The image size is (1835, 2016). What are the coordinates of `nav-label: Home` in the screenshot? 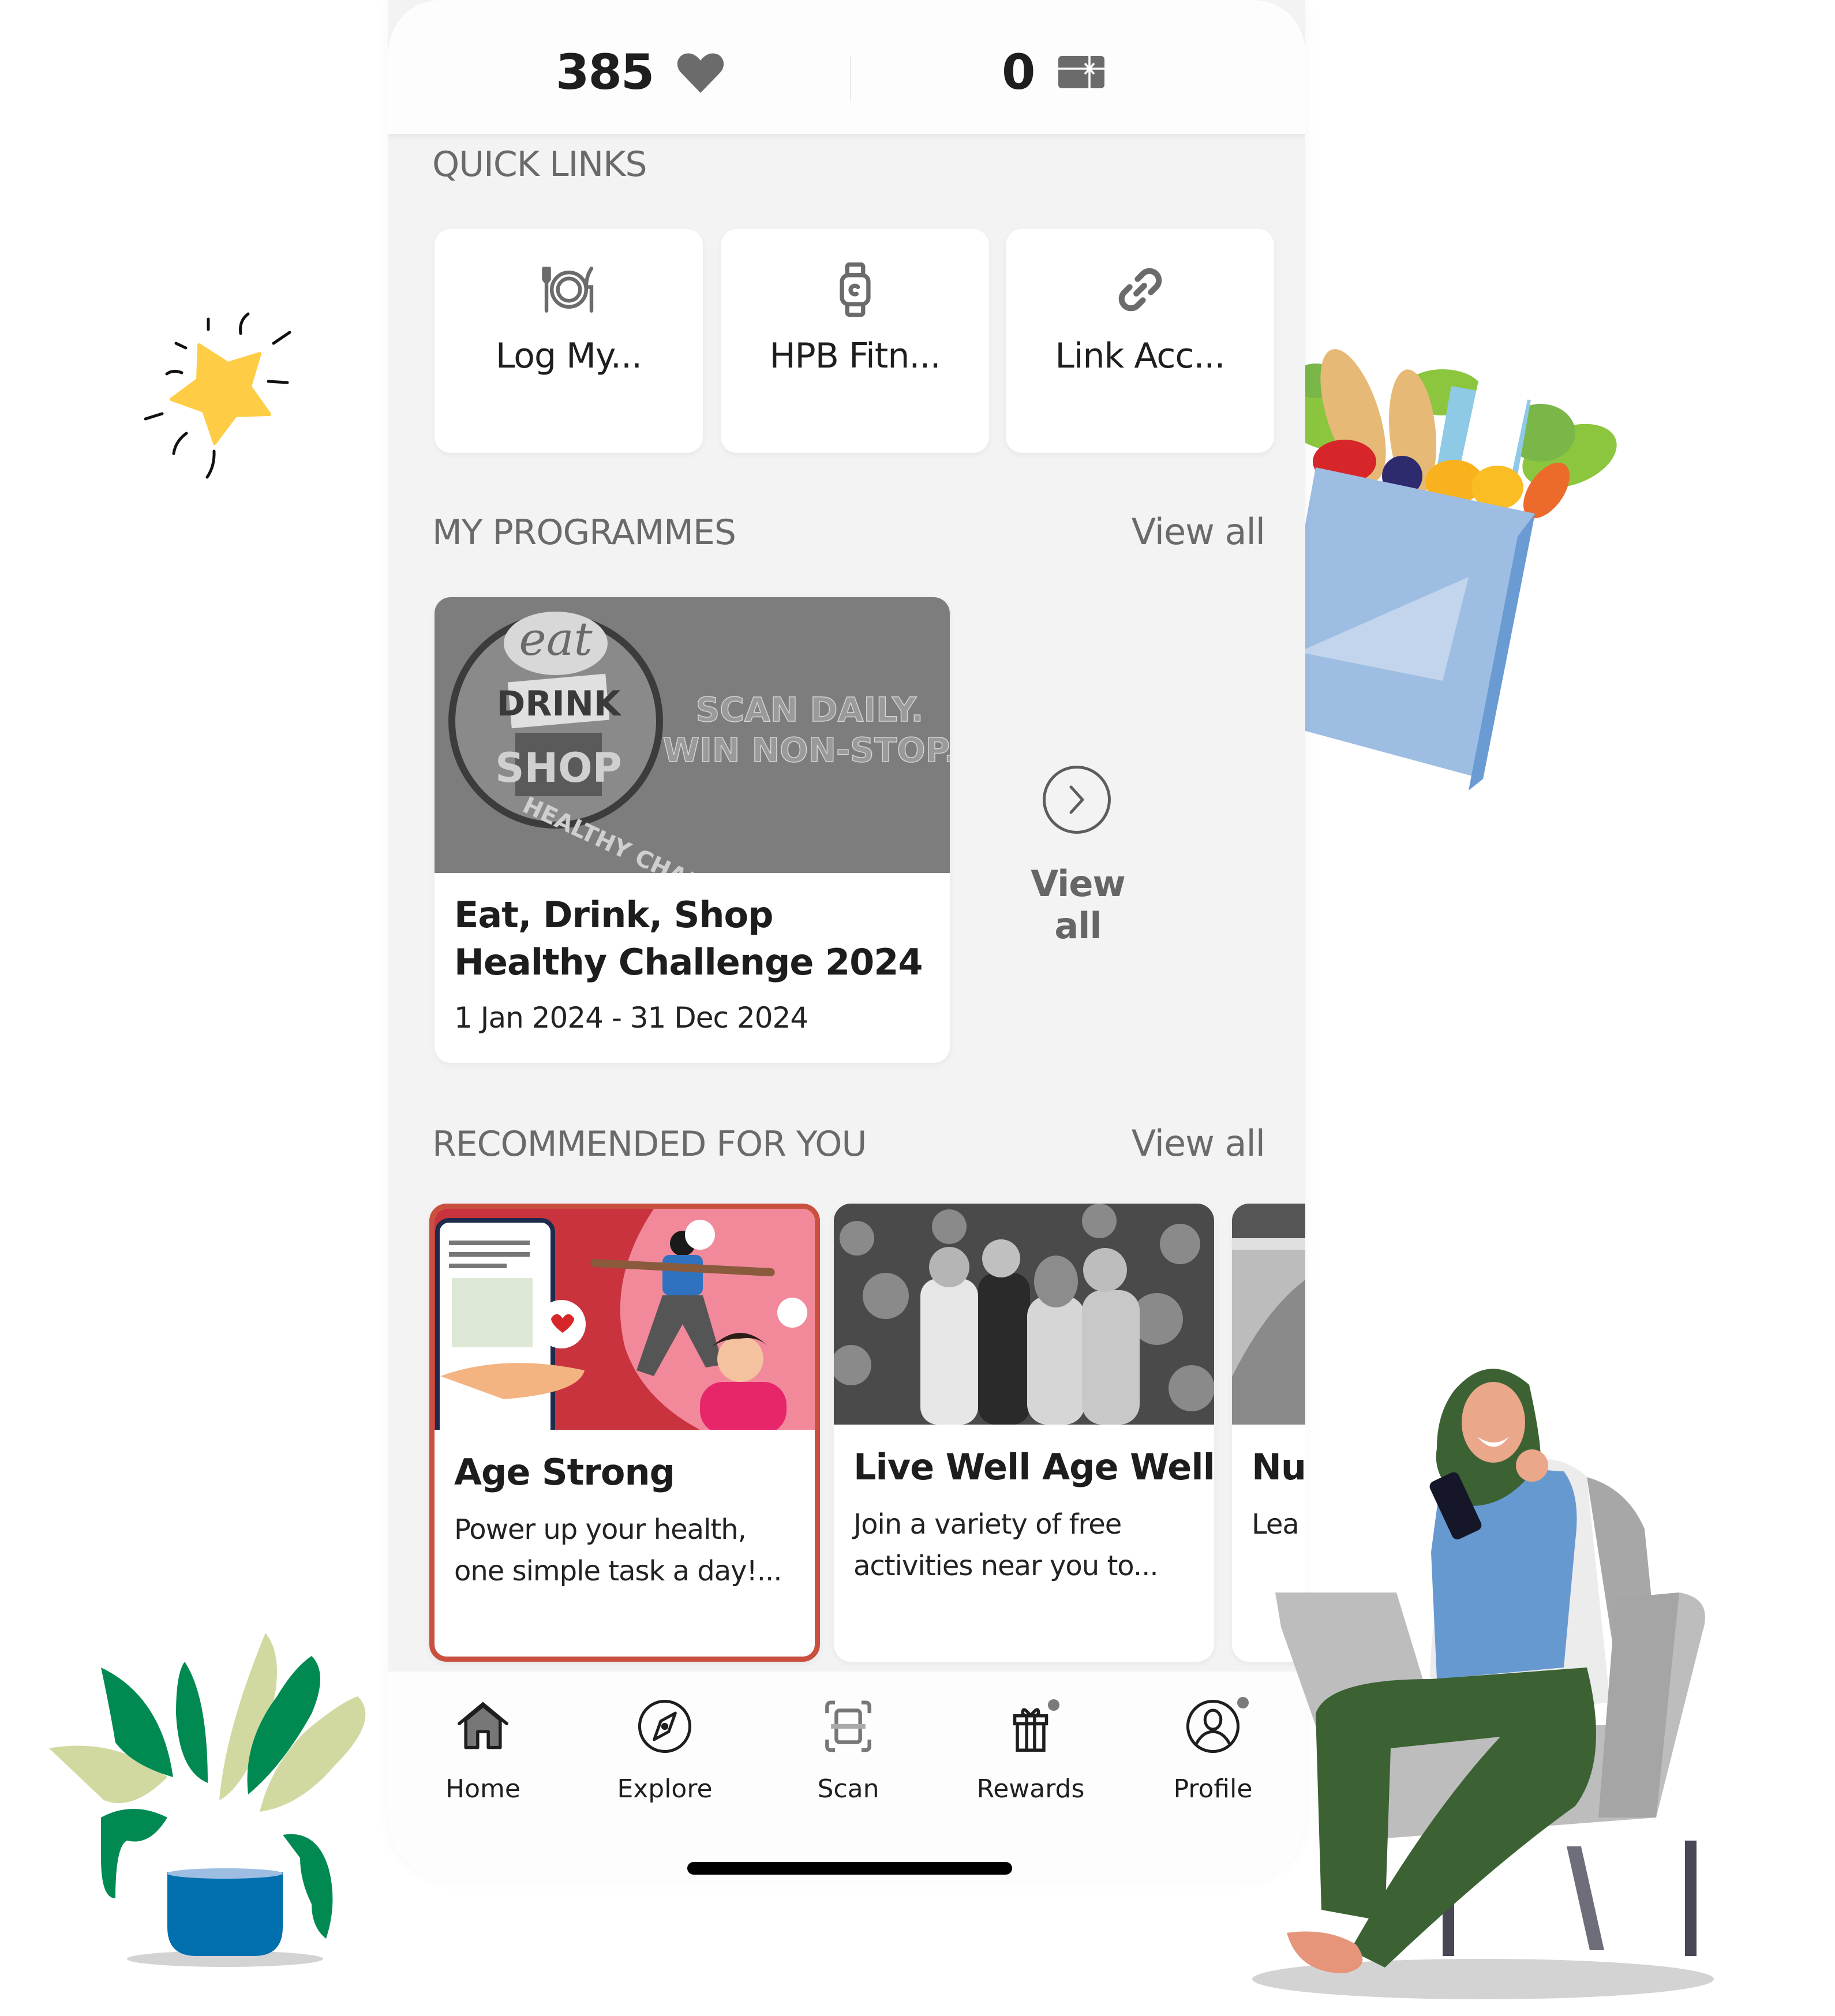 It's located at (483, 1789).